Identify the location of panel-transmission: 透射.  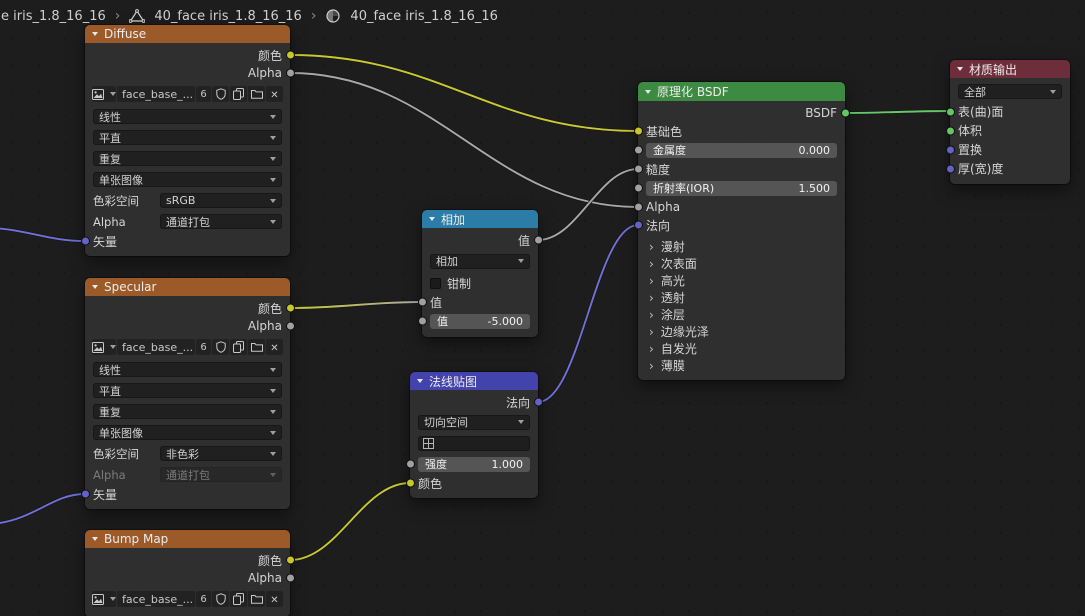
(741, 297).